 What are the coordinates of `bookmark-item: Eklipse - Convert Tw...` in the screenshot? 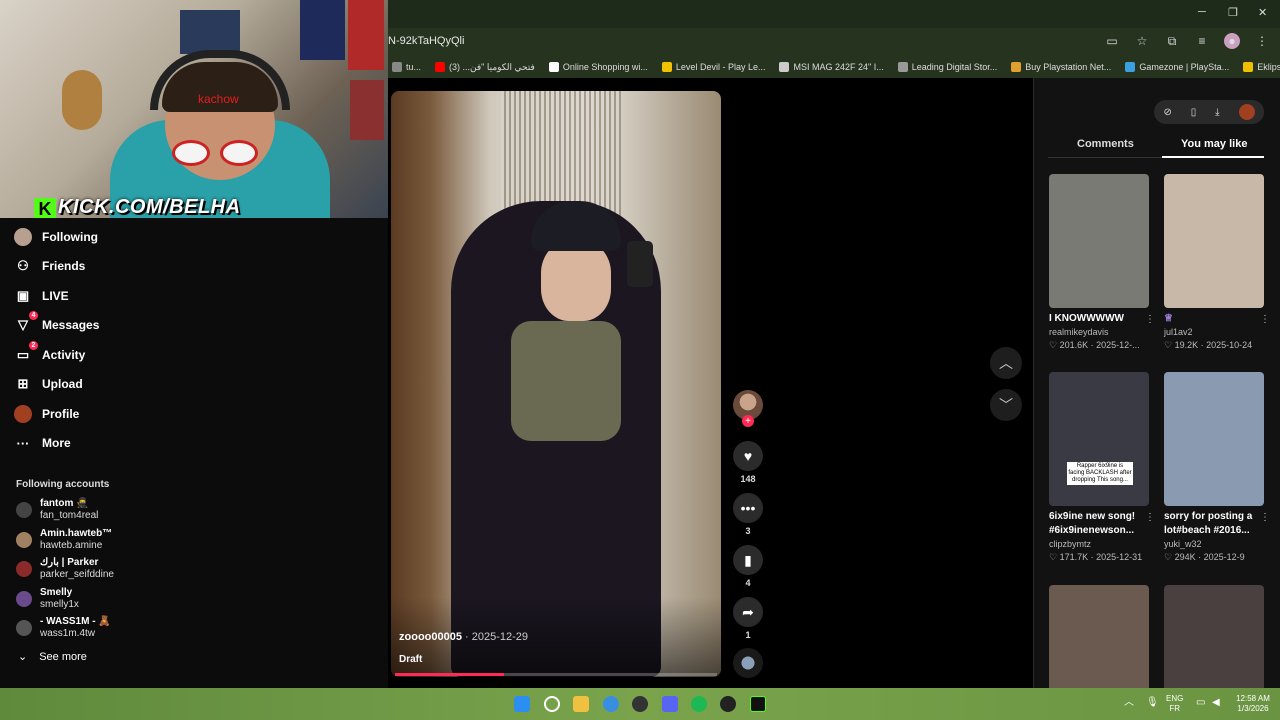 It's located at (1261, 67).